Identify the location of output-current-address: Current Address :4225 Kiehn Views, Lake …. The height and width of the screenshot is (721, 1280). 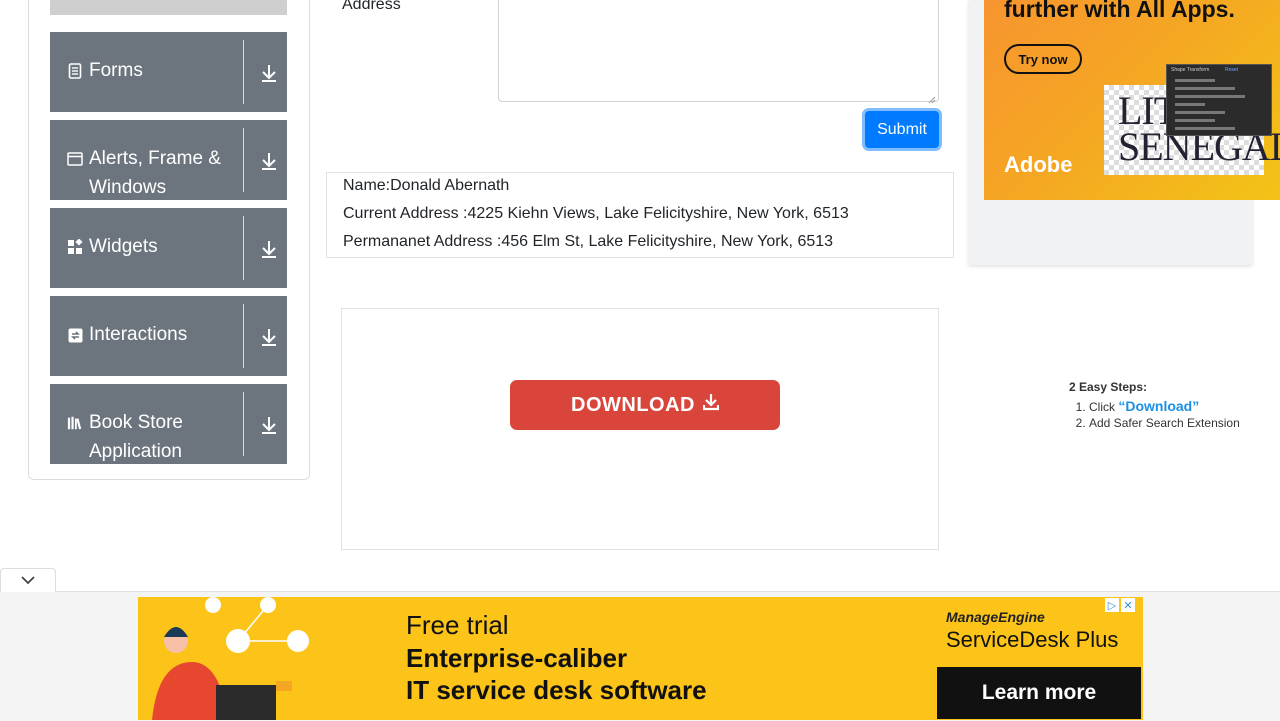
(596, 213).